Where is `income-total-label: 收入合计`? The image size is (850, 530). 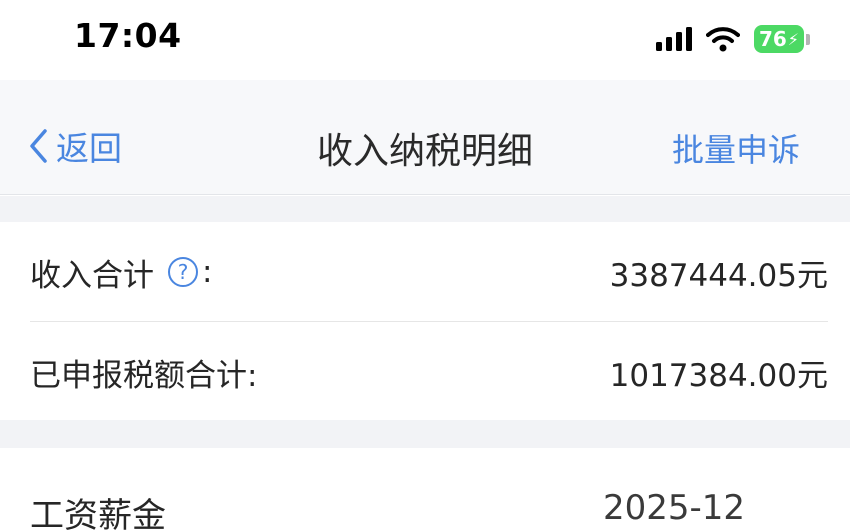
income-total-label: 收入合计 is located at coordinates (92, 275).